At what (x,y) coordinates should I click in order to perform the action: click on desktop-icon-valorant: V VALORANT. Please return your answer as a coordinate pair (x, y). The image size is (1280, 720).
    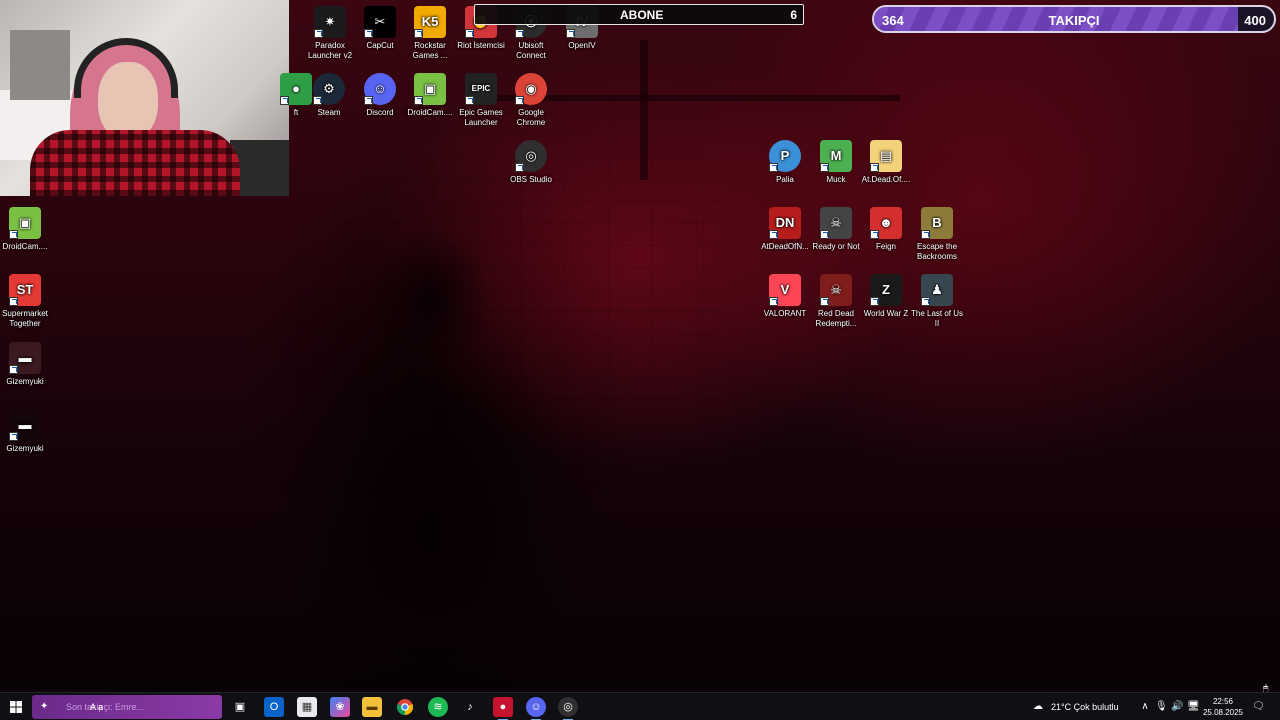
    Looking at the image, I should click on (785, 296).